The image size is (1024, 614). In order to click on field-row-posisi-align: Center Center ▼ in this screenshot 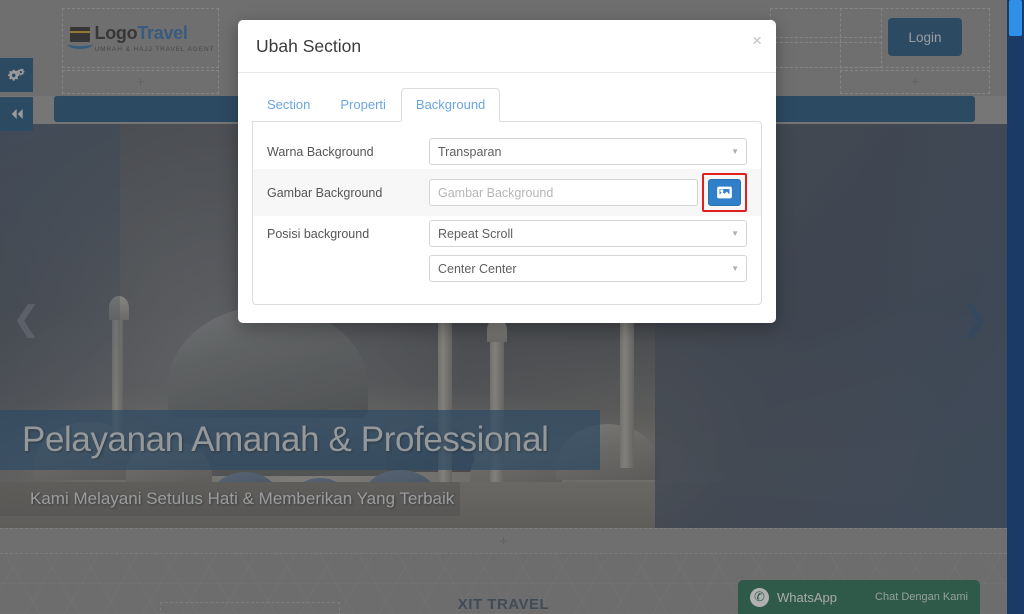, I will do `click(507, 268)`.